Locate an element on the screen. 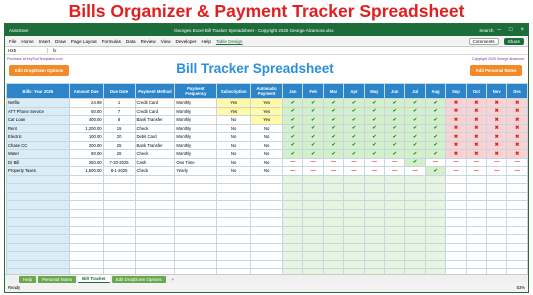 Image resolution: width=533 pixels, height=295 pixels. edit-dropdown-button: Edit DropDown Options is located at coordinates (39, 70).